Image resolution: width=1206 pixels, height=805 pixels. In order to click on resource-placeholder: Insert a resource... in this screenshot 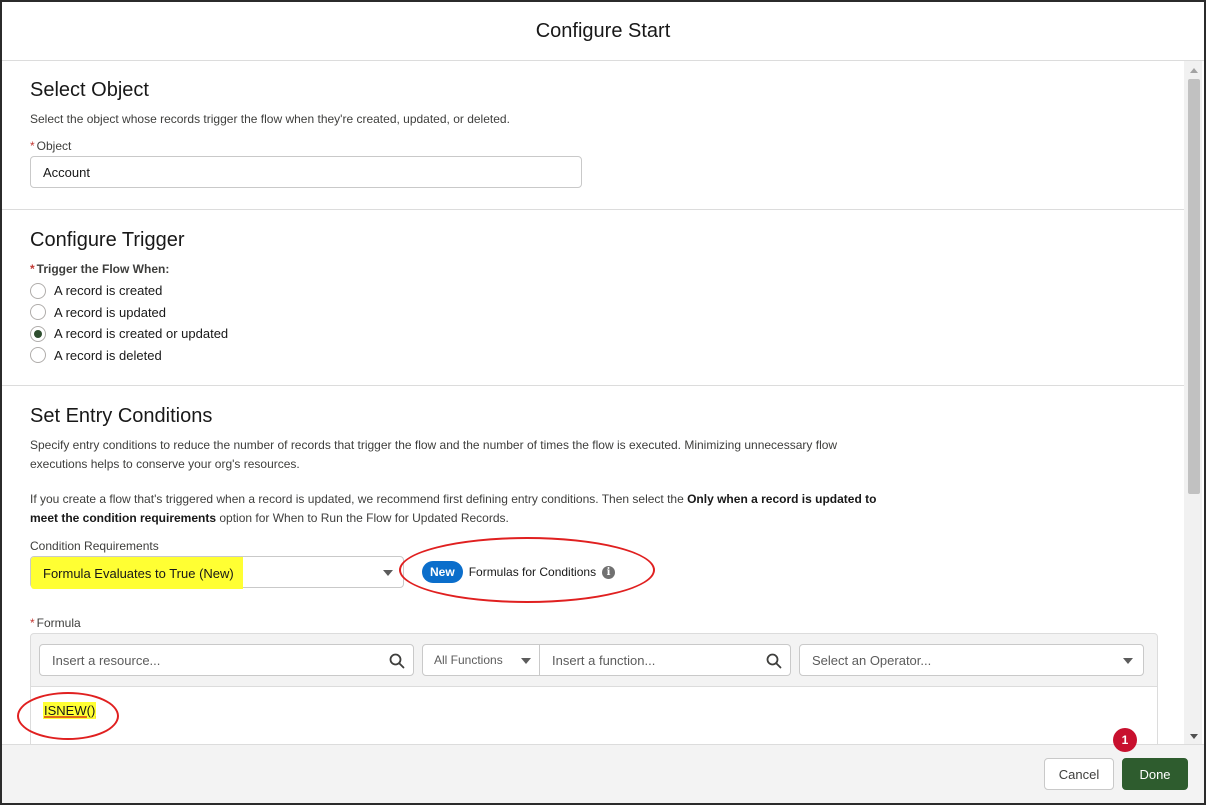, I will do `click(106, 660)`.